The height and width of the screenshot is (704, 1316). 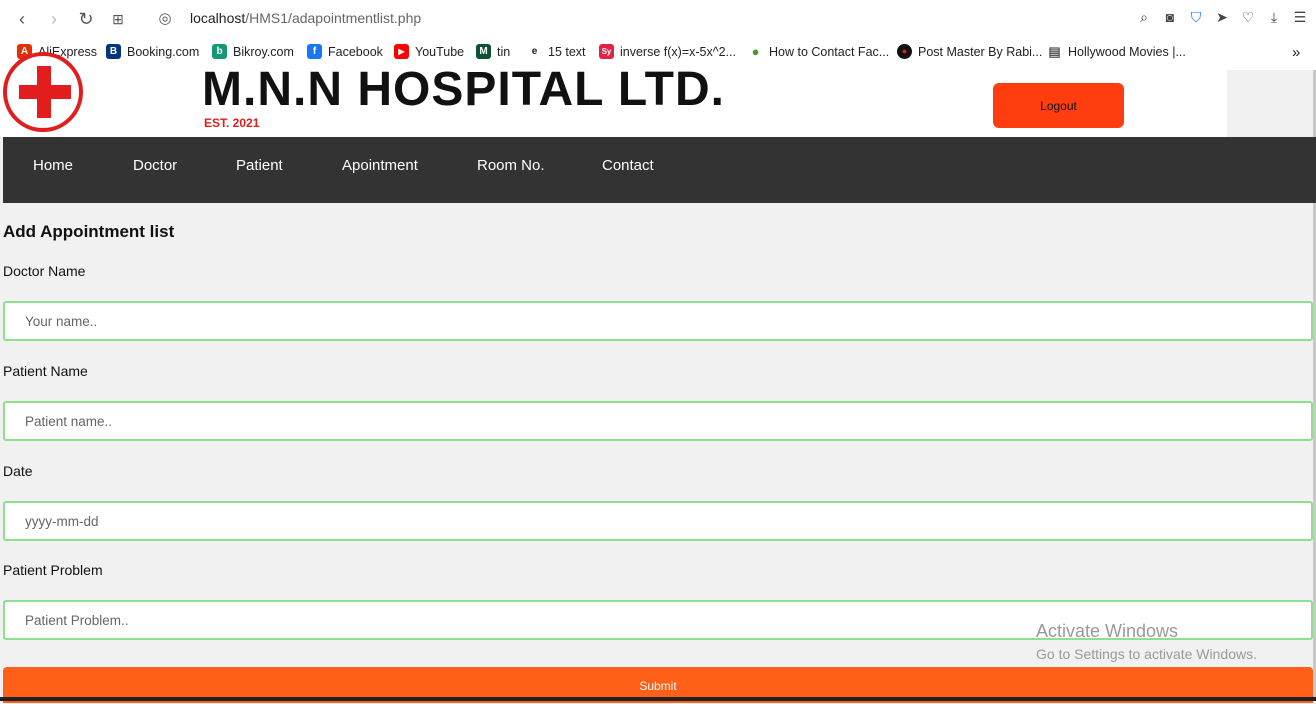 I want to click on url-path: /HMS1/adapointmentlist.php, so click(x=333, y=18).